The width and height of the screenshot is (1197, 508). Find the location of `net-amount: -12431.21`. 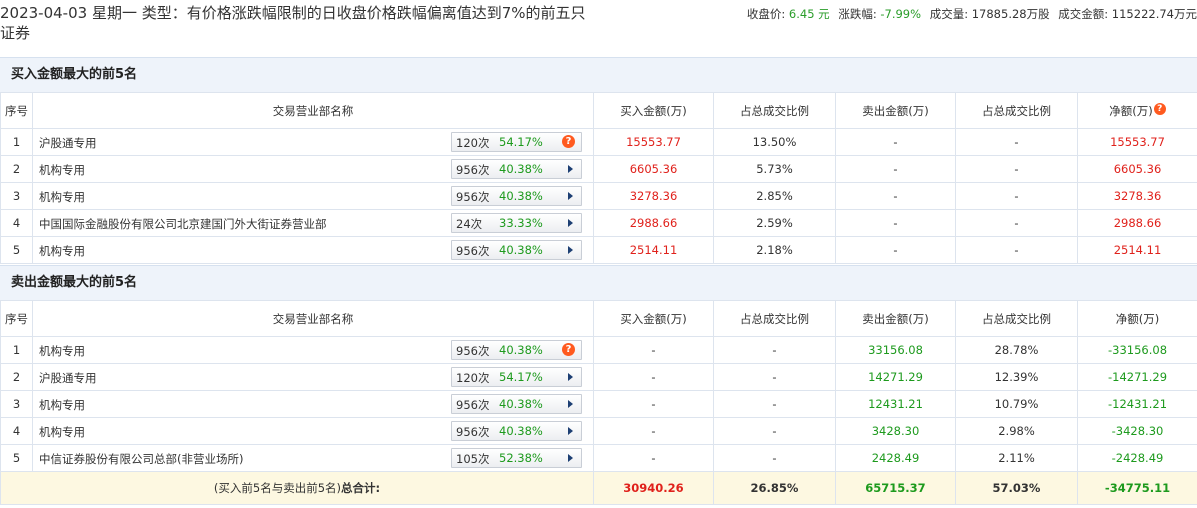

net-amount: -12431.21 is located at coordinates (1137, 404).